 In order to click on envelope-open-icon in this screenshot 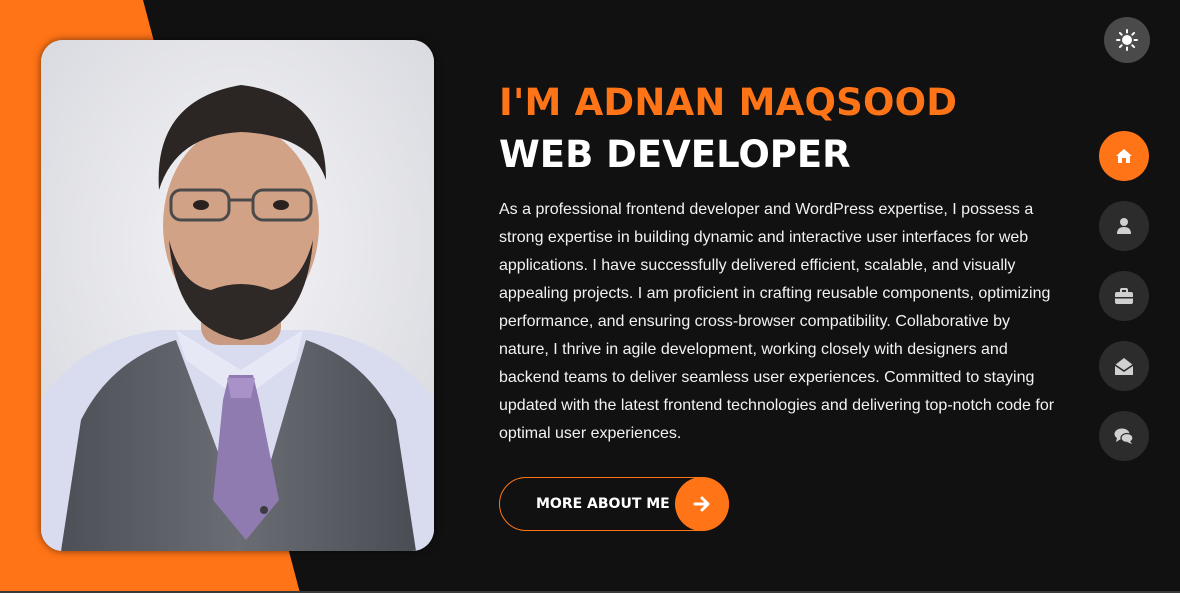, I will do `click(1124, 366)`.